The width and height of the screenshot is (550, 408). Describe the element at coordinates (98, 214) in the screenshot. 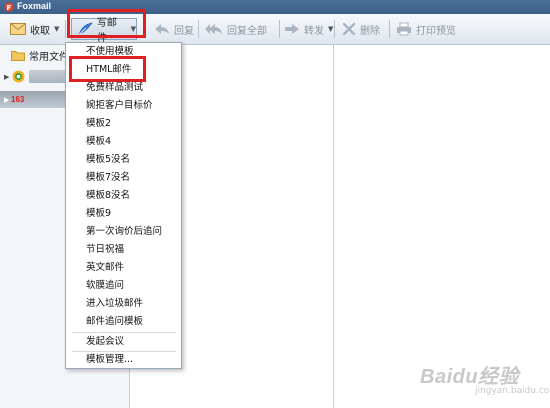

I see `menu-item-template: 模板9` at that location.